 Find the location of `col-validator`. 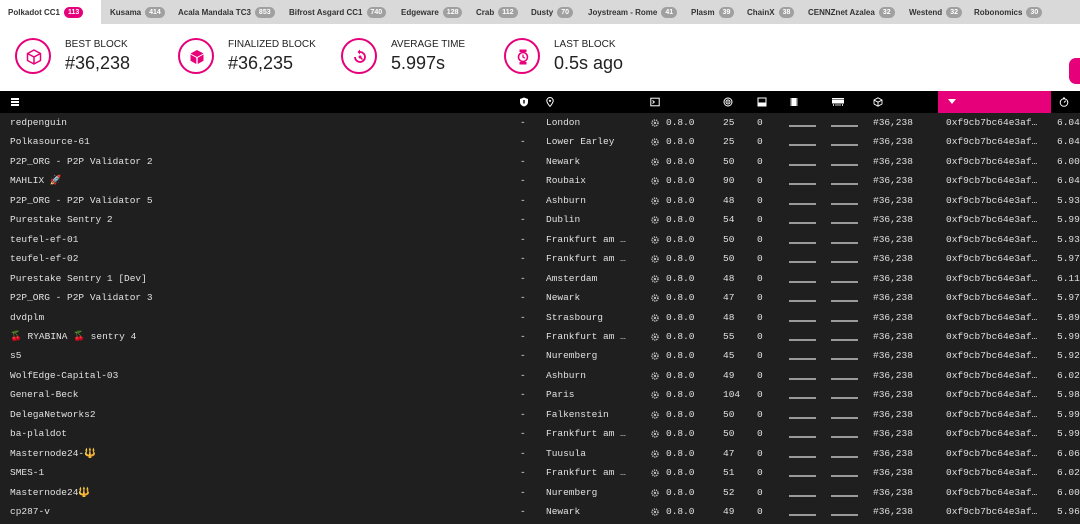

col-validator is located at coordinates (524, 102).